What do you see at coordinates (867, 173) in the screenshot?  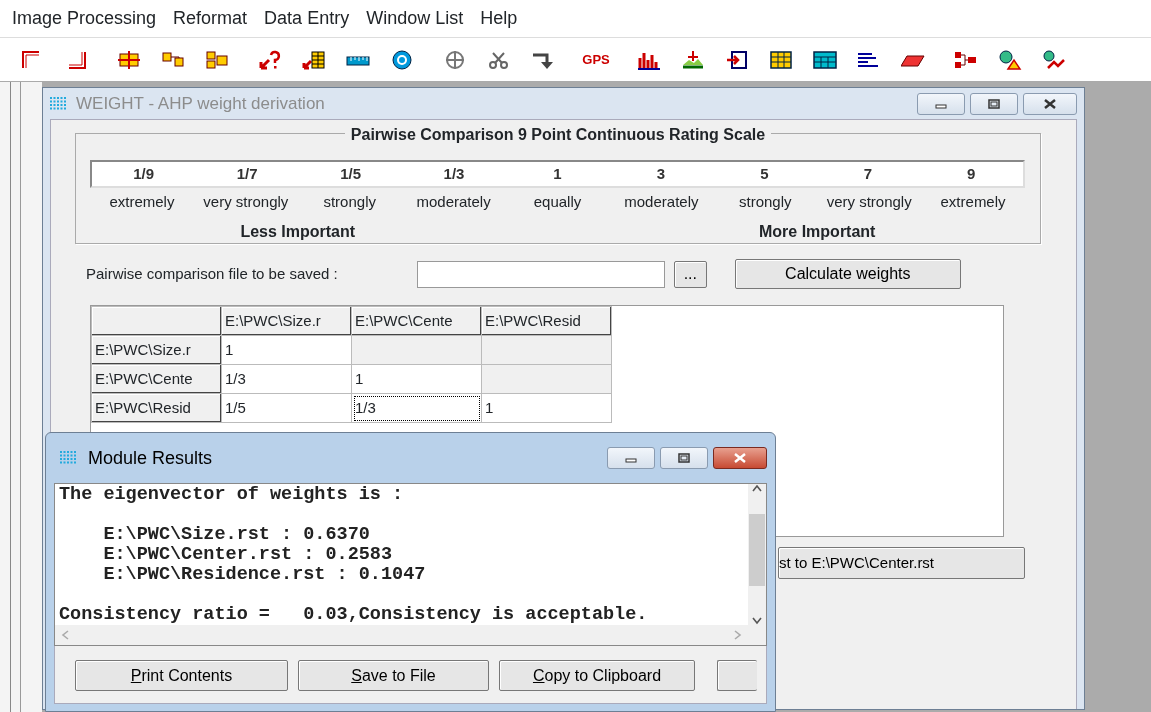 I see `scale-value: 7` at bounding box center [867, 173].